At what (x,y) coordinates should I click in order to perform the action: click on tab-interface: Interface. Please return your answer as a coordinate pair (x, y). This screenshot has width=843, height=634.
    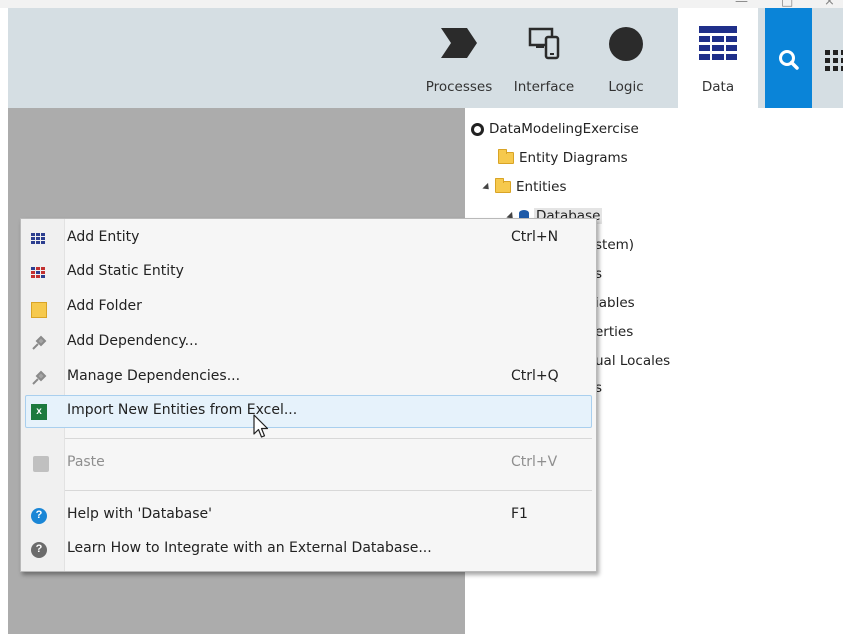
    Looking at the image, I should click on (544, 58).